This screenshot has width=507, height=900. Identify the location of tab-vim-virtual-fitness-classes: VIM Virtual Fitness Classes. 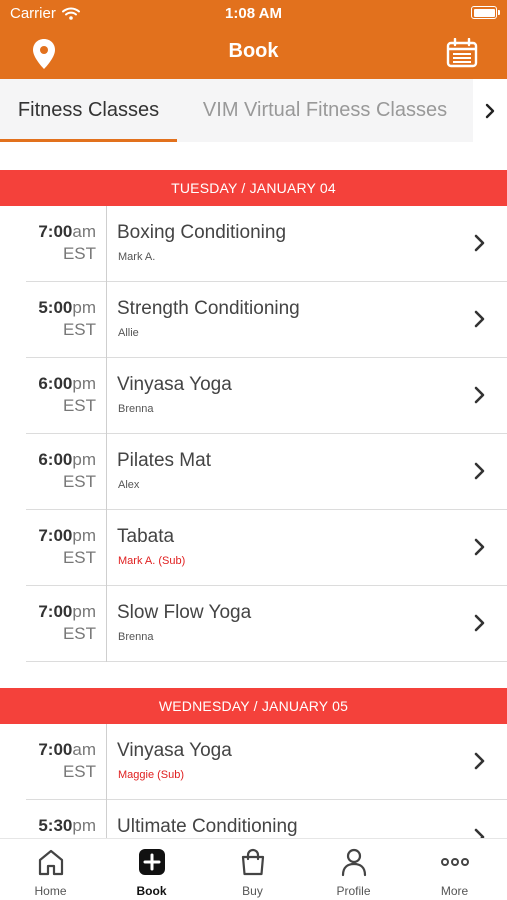
(325, 110).